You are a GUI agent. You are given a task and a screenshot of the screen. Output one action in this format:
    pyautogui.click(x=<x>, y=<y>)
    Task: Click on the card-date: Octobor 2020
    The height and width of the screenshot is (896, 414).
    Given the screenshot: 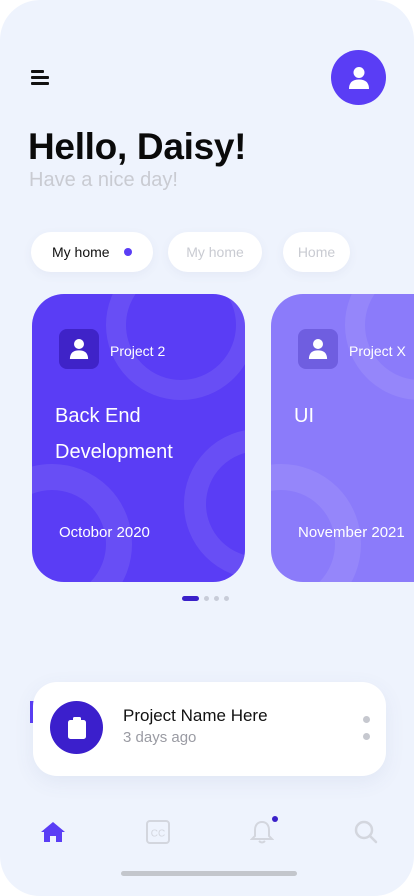 What is the action you would take?
    pyautogui.click(x=104, y=532)
    